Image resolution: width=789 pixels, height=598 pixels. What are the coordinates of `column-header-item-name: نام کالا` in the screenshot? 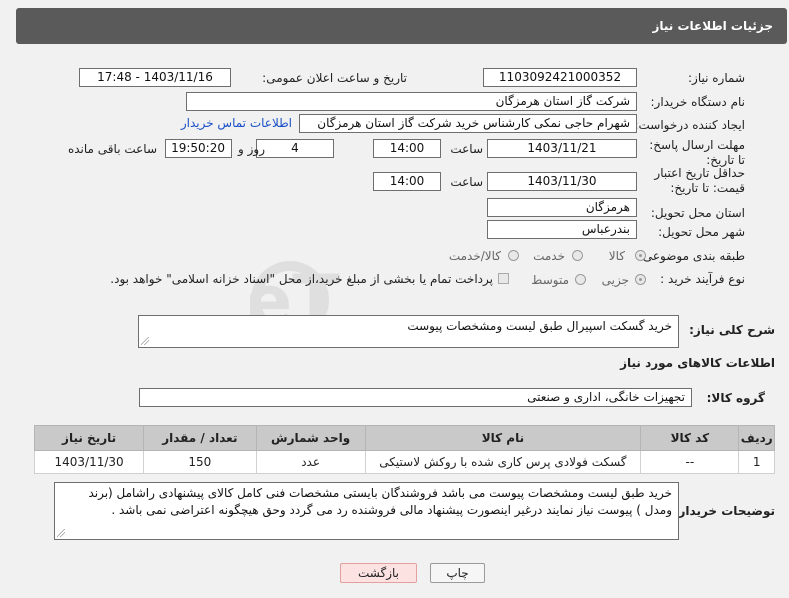 It's located at (503, 438).